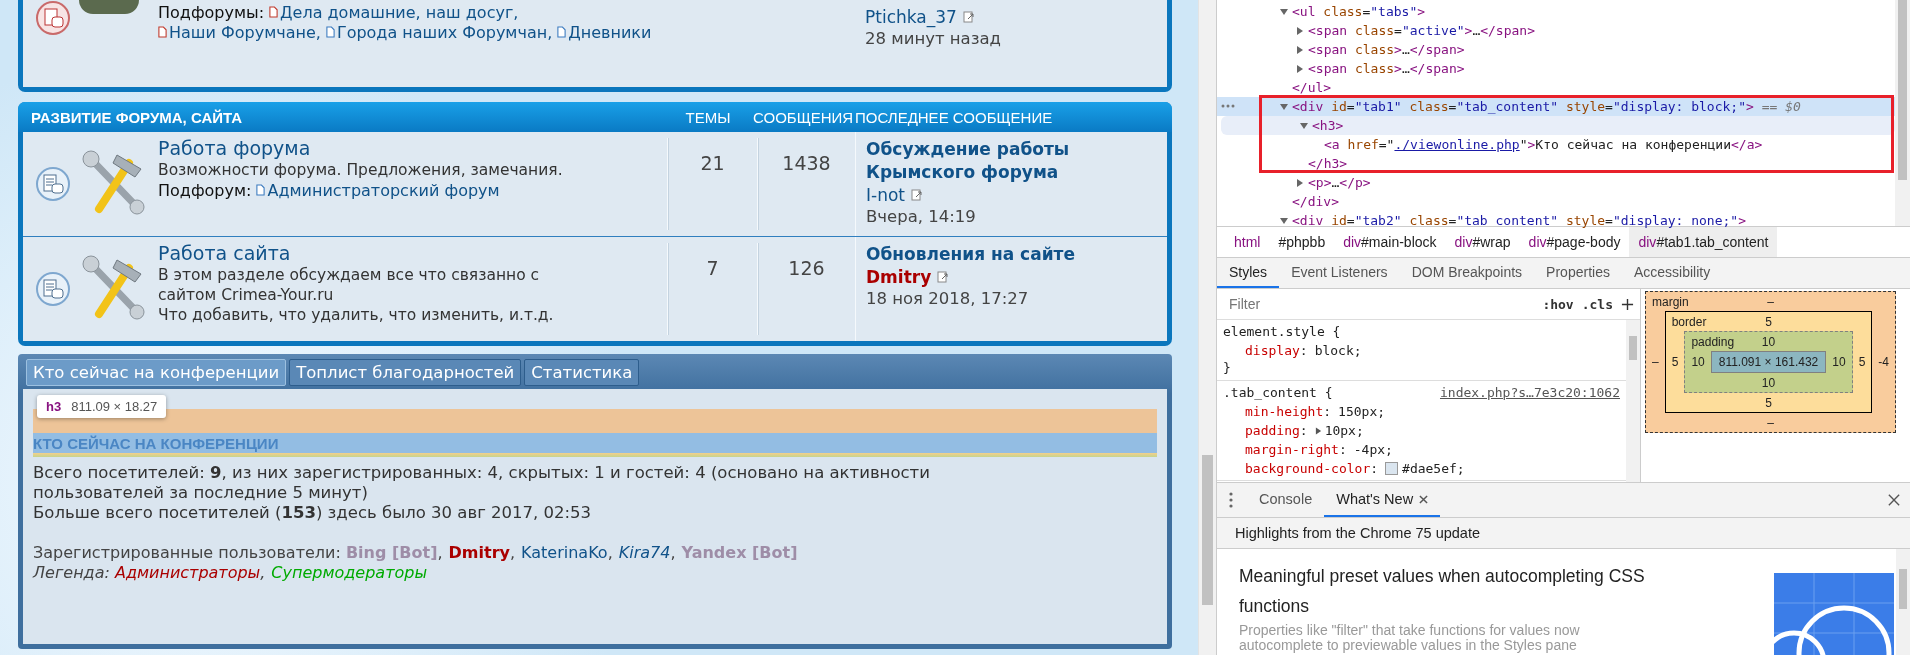 Image resolution: width=1910 pixels, height=655 pixels. I want to click on dom-tree-row: <a href="./viewonline.php">Кто сейчас на конференции</a>, so click(1556, 144).